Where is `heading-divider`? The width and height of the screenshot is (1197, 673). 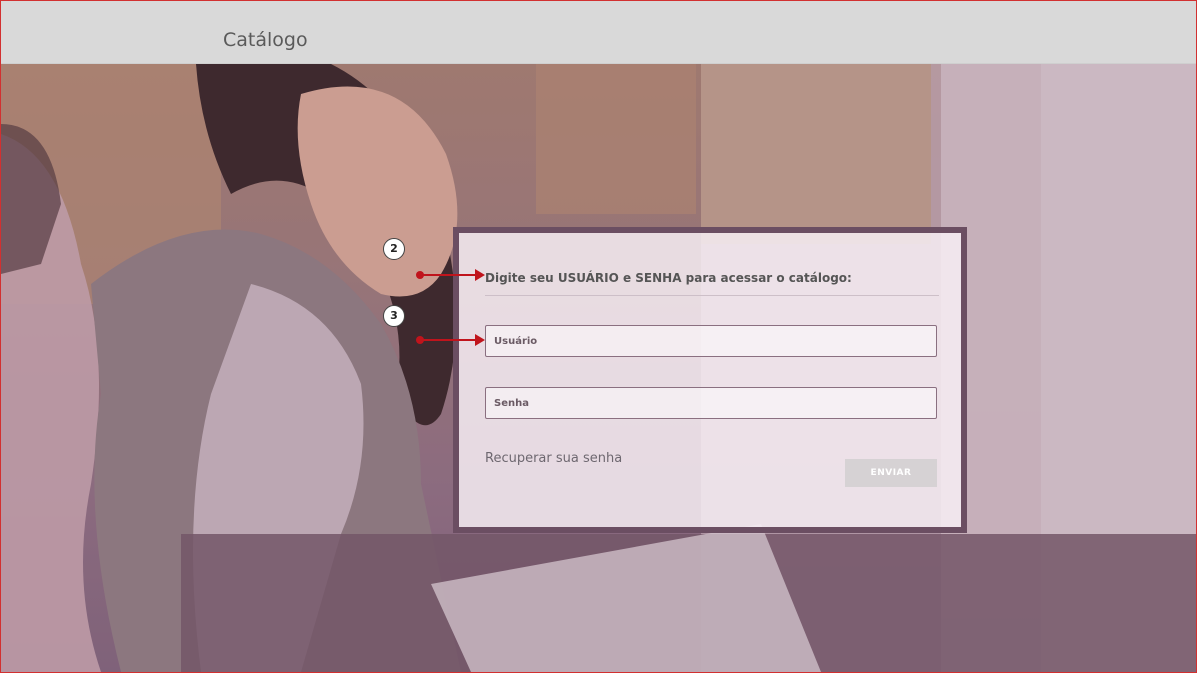
heading-divider is located at coordinates (712, 295).